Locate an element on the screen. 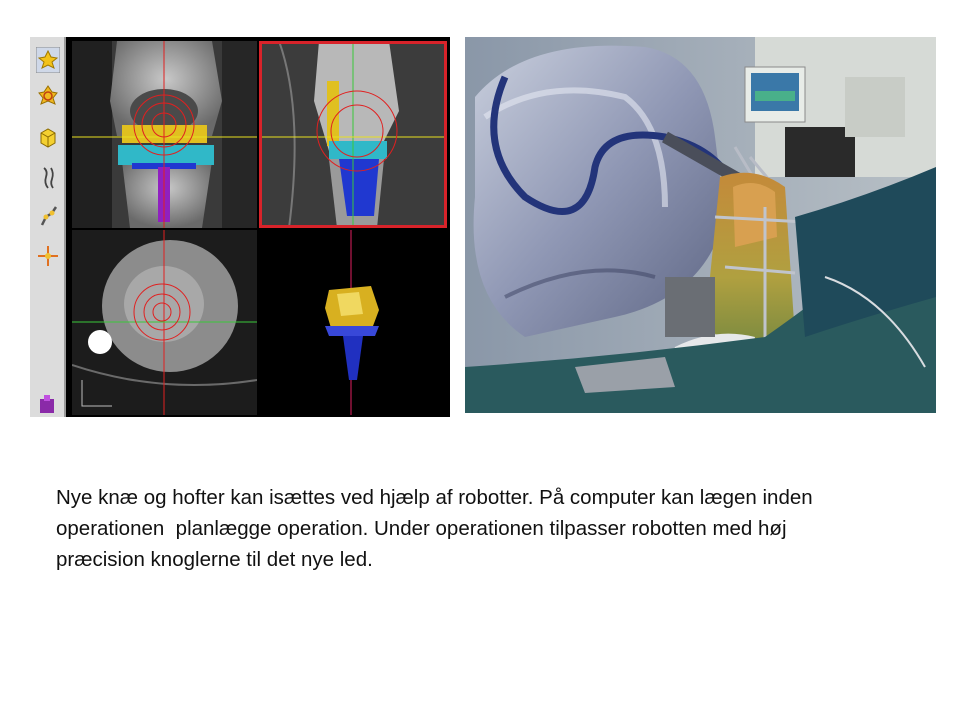 The width and height of the screenshot is (960, 720). axial-ct-view is located at coordinates (164, 322).